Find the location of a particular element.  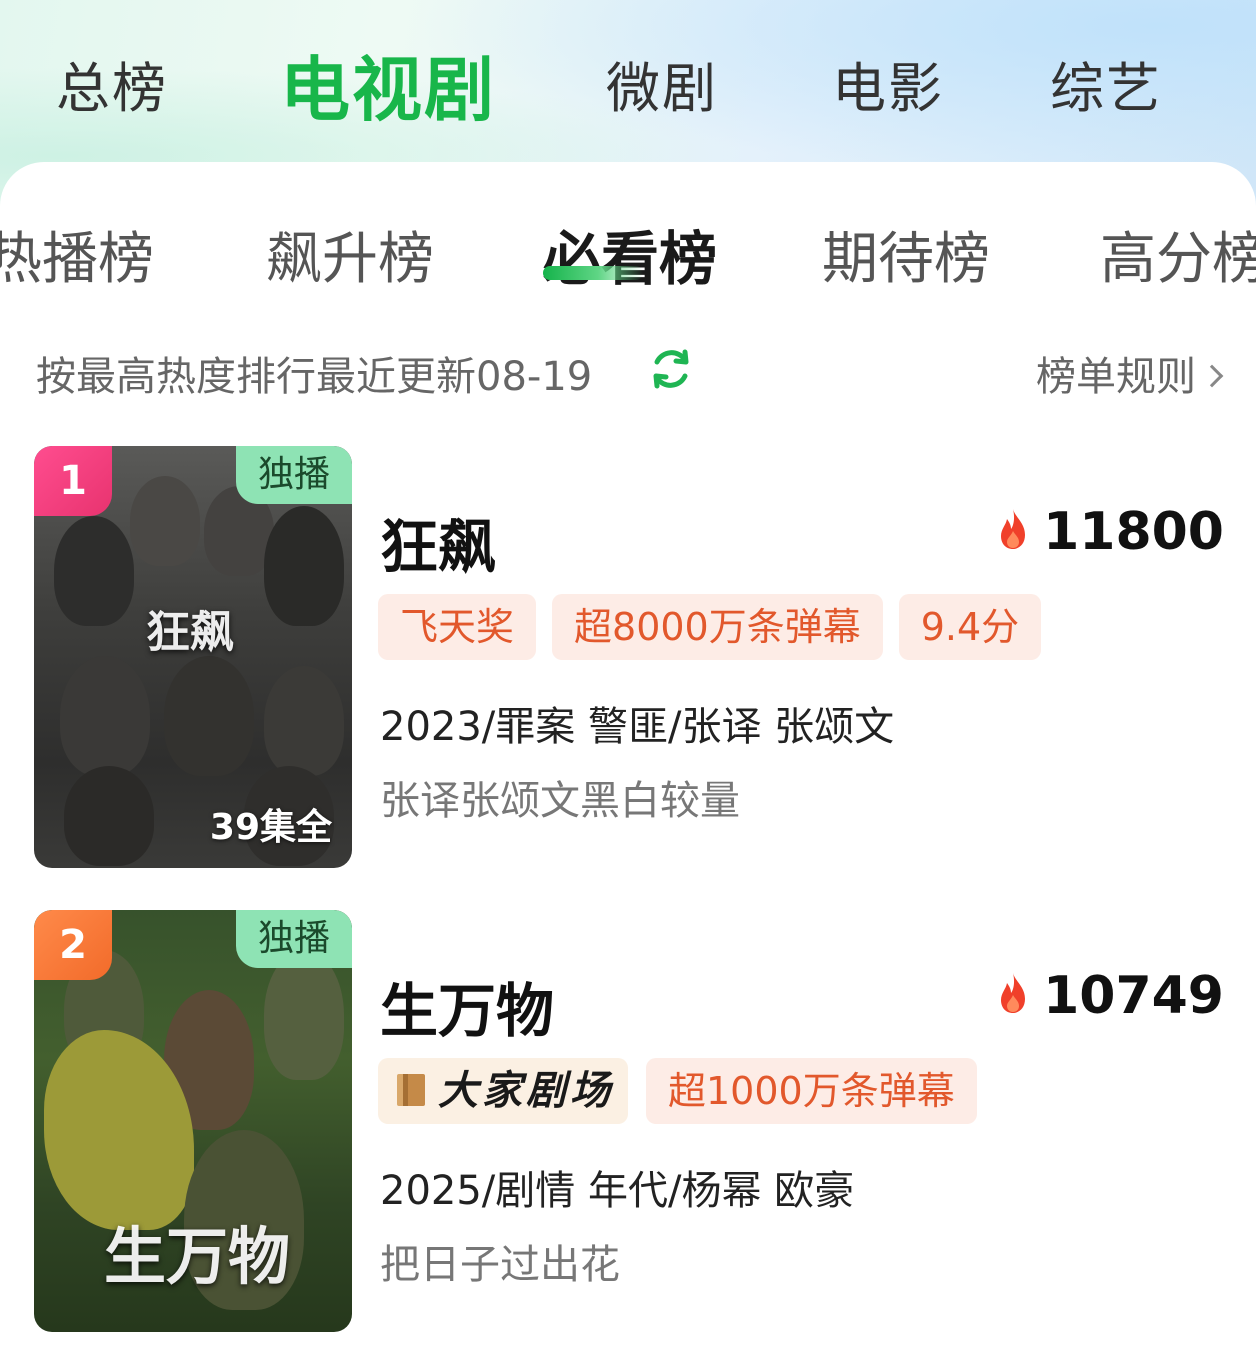

danmaku-tag: 超8000万条弹幕 is located at coordinates (717, 627).